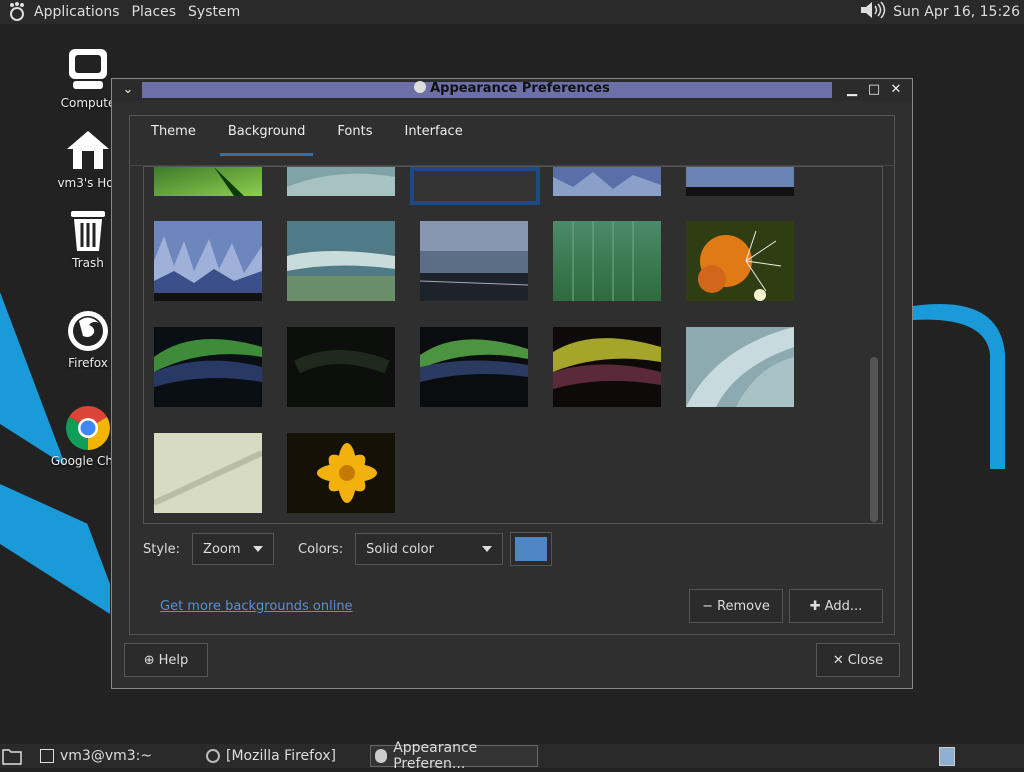 This screenshot has width=1024, height=772. Describe the element at coordinates (354, 136) in the screenshot. I see `tab-fonts: Fonts` at that location.